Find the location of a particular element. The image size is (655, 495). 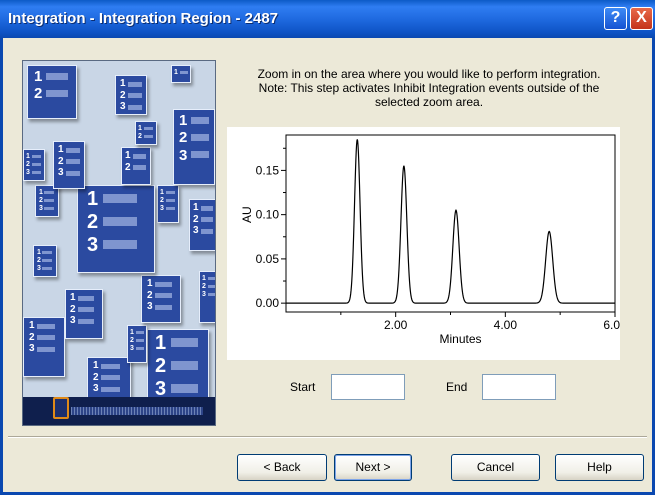

artwork-document-7: 12 is located at coordinates (136, 166).